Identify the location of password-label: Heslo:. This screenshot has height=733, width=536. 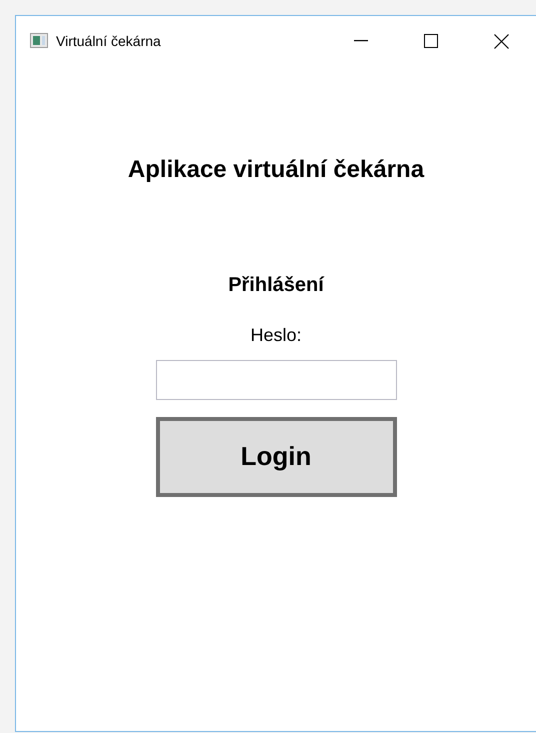
(276, 335).